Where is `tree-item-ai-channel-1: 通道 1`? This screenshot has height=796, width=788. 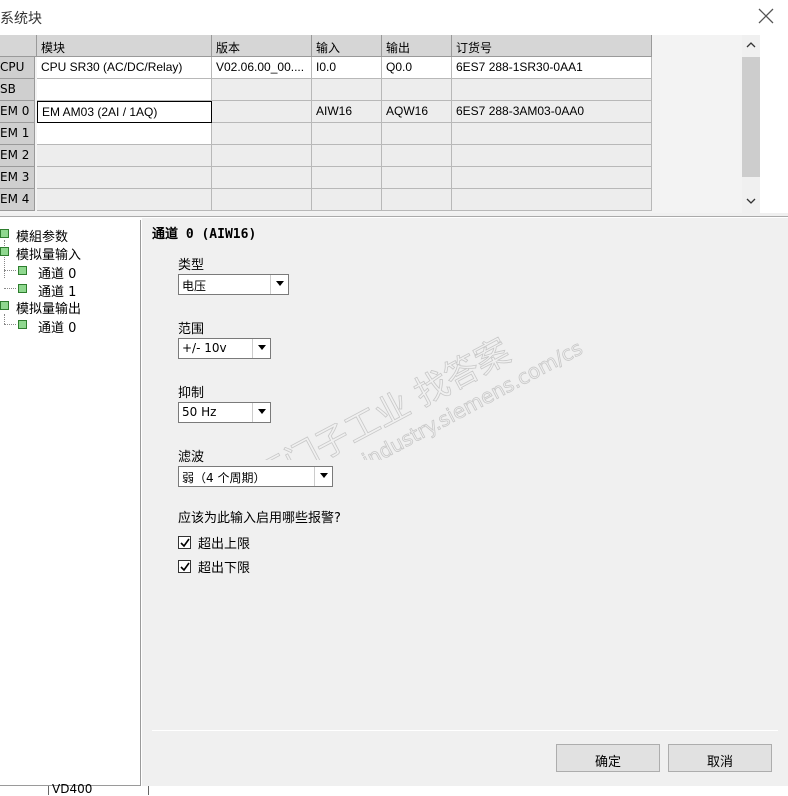 tree-item-ai-channel-1: 通道 1 is located at coordinates (78, 290).